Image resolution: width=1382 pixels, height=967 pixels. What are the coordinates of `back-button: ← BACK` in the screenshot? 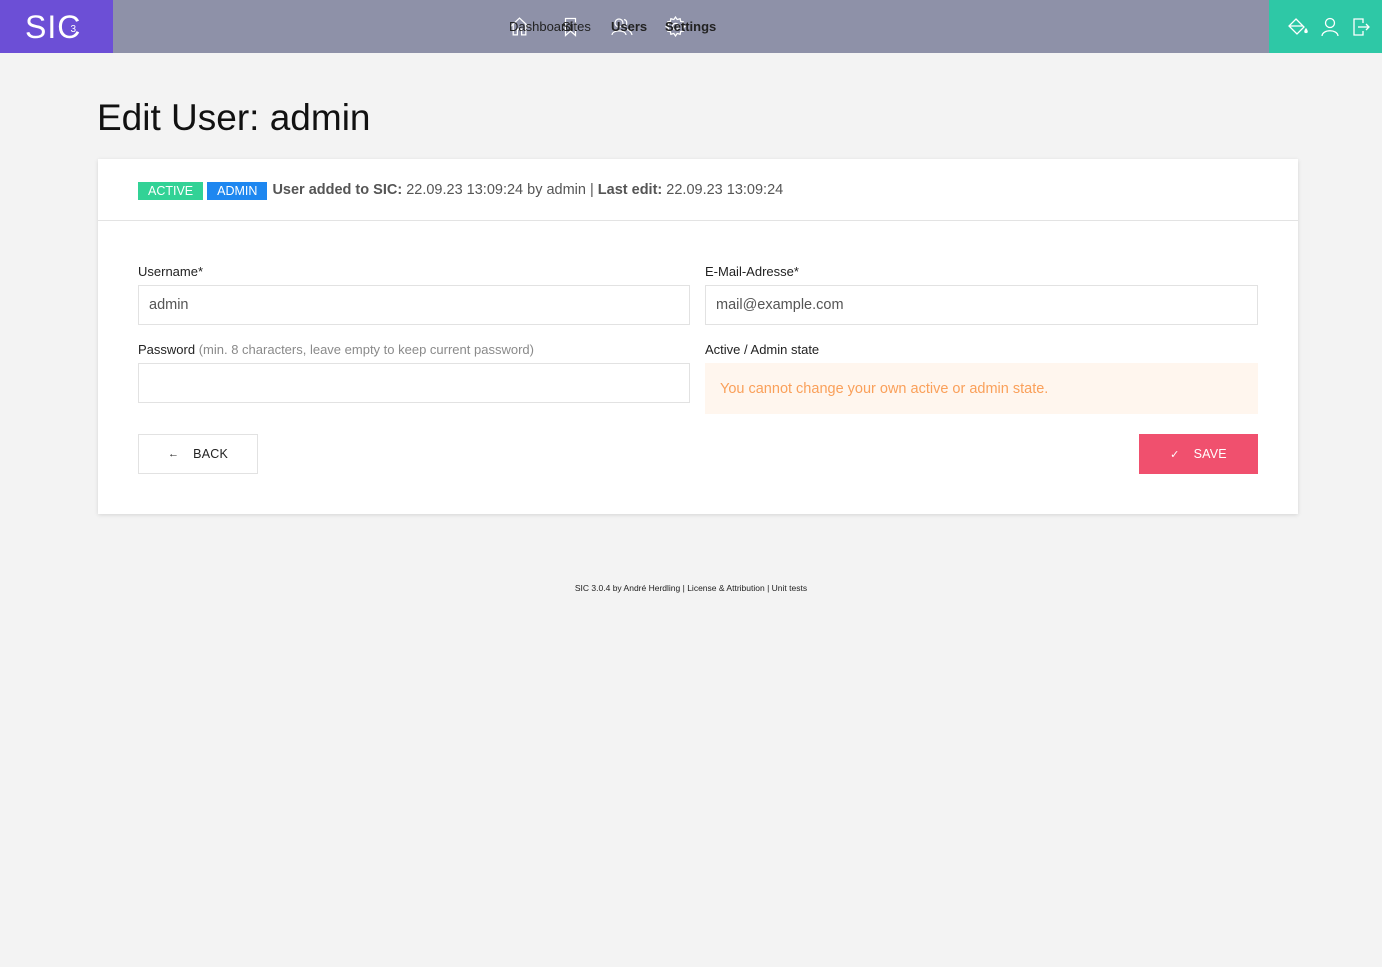 It's located at (198, 454).